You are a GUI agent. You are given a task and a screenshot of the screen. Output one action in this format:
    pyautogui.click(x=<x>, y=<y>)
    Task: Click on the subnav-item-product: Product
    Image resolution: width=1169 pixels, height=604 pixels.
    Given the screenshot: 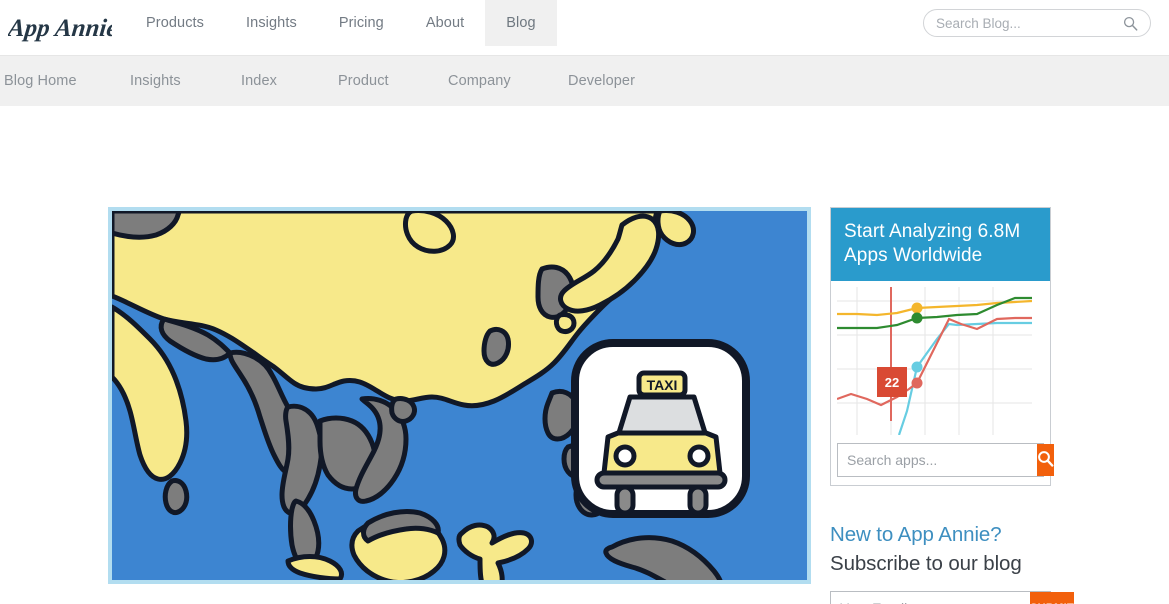 What is the action you would take?
    pyautogui.click(x=363, y=81)
    